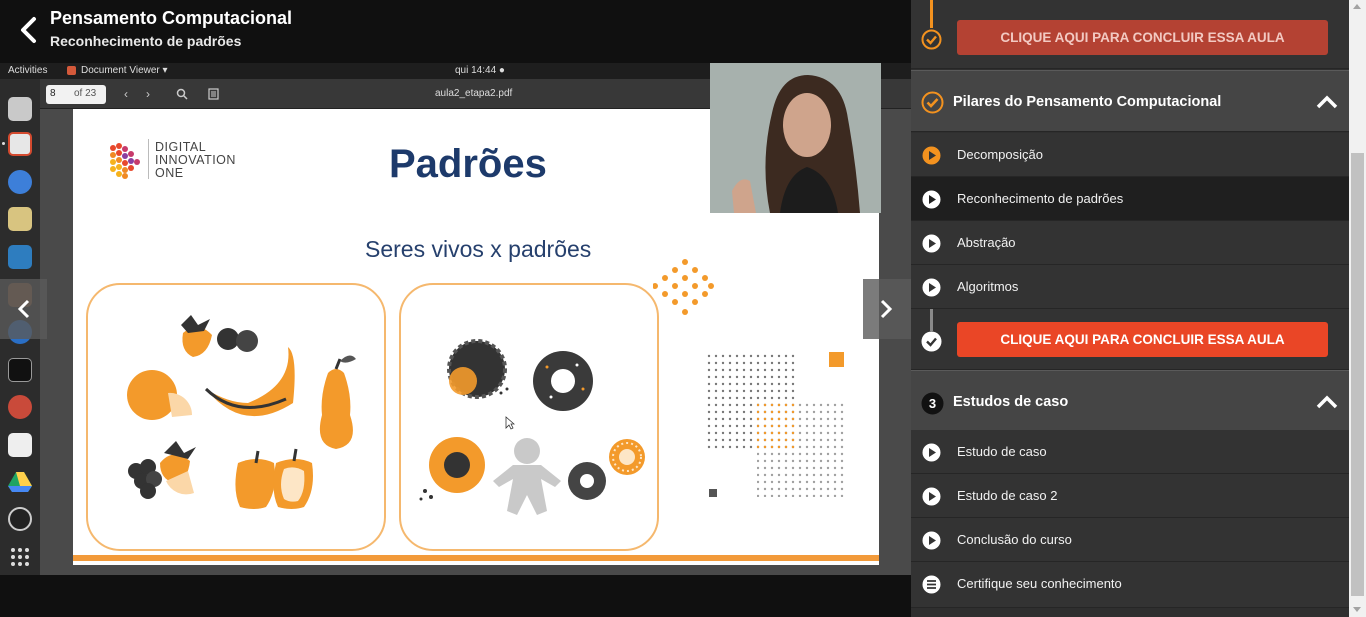 This screenshot has width=1366, height=617. I want to click on fruits-illustration, so click(241, 412).